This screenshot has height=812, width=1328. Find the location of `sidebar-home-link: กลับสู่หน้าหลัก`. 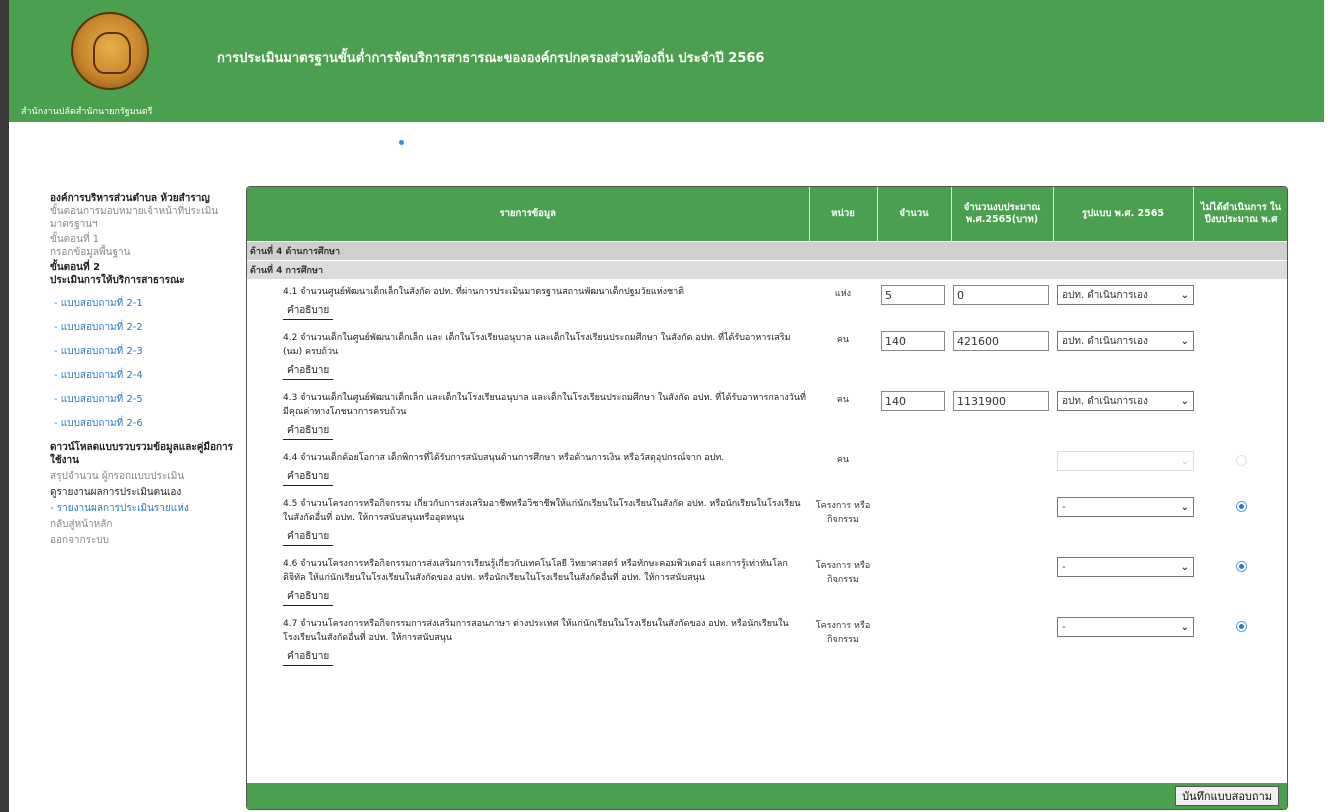

sidebar-home-link: กลับสู่หน้าหลัก is located at coordinates (145, 524).